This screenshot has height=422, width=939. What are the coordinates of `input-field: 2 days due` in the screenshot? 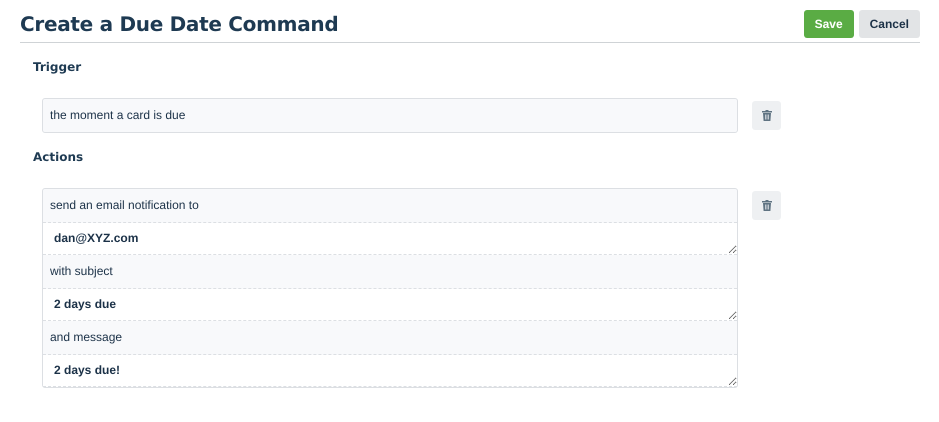 It's located at (390, 305).